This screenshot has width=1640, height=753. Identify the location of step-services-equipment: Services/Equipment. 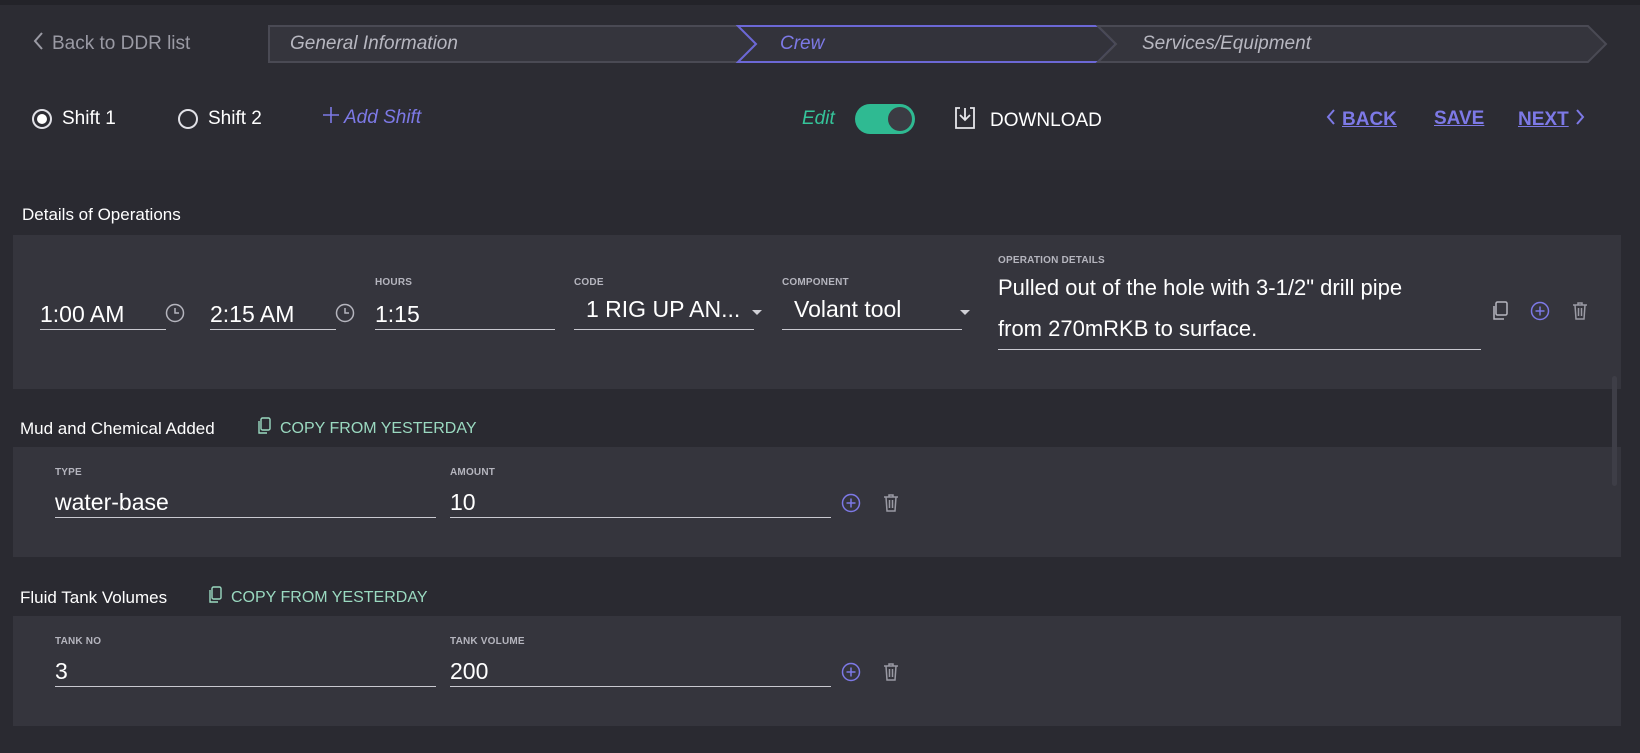
(1226, 44).